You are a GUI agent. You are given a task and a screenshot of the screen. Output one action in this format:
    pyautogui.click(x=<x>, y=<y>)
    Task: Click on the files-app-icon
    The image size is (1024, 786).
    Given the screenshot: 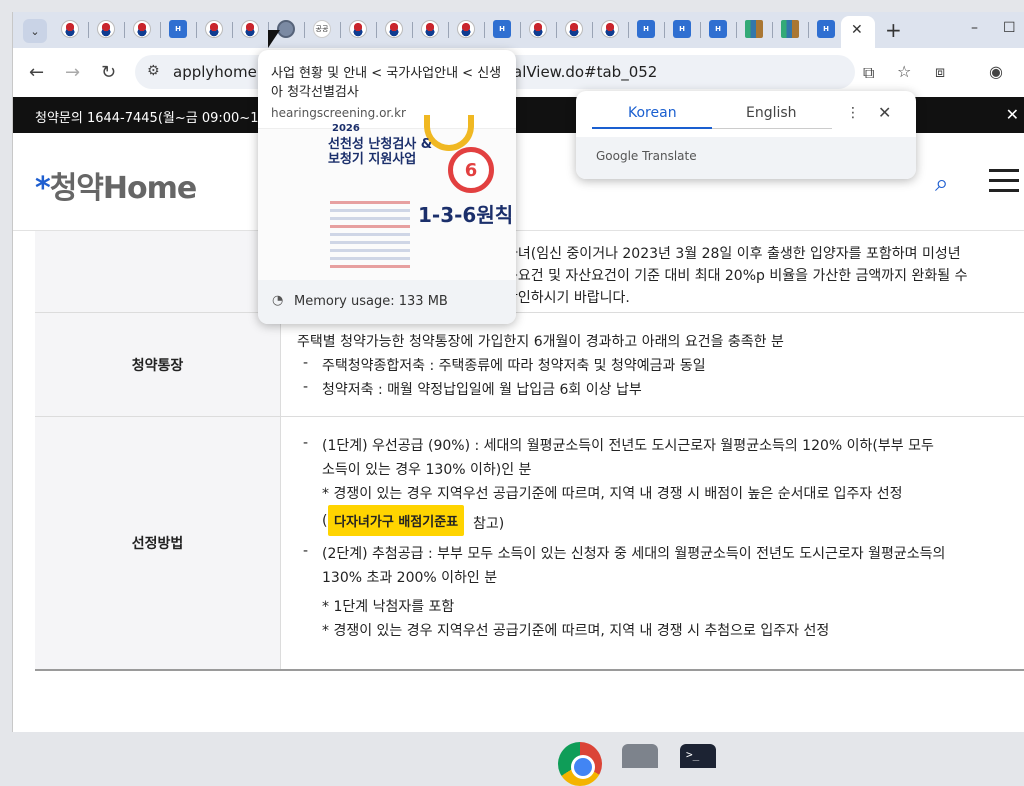 What is the action you would take?
    pyautogui.click(x=640, y=756)
    